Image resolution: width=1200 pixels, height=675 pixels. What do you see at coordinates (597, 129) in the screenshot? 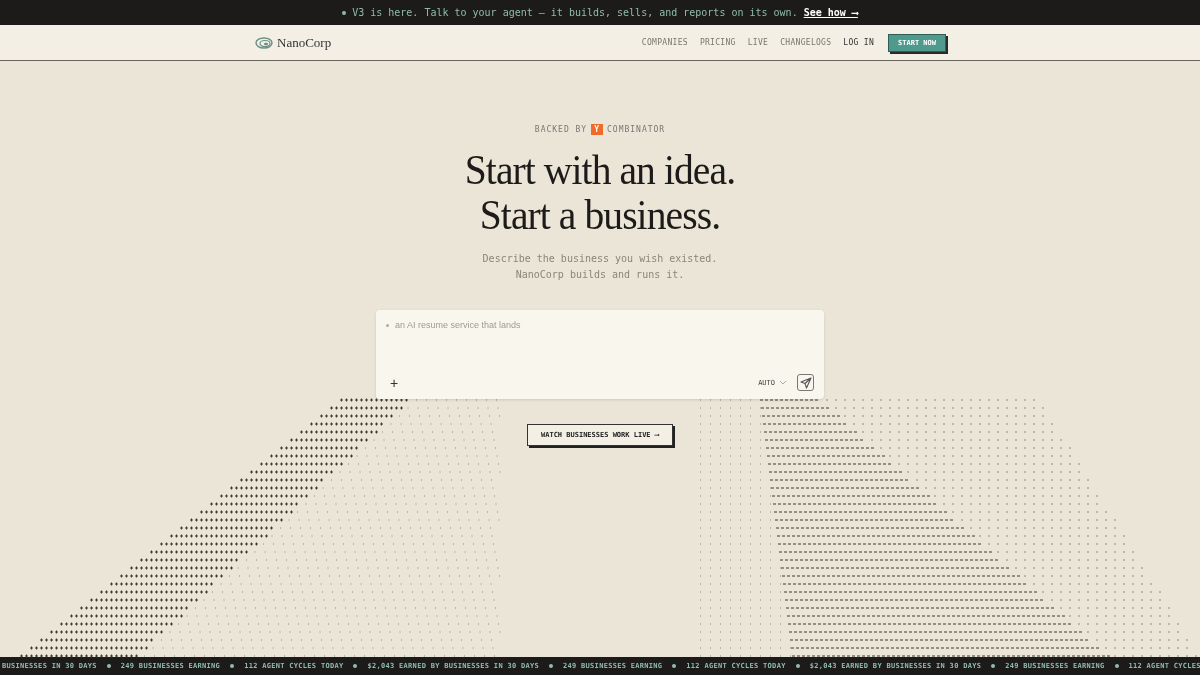
I see `y-badge: Y` at bounding box center [597, 129].